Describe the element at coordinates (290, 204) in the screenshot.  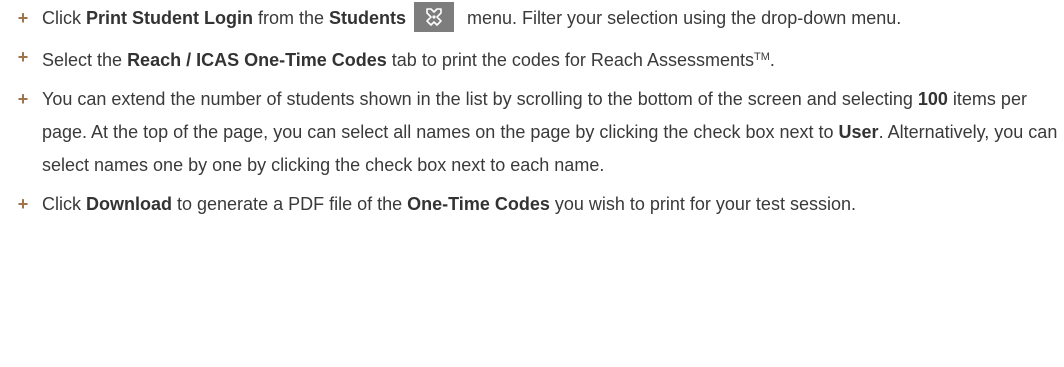
I see `step-text: to generate a PDF file of the` at that location.